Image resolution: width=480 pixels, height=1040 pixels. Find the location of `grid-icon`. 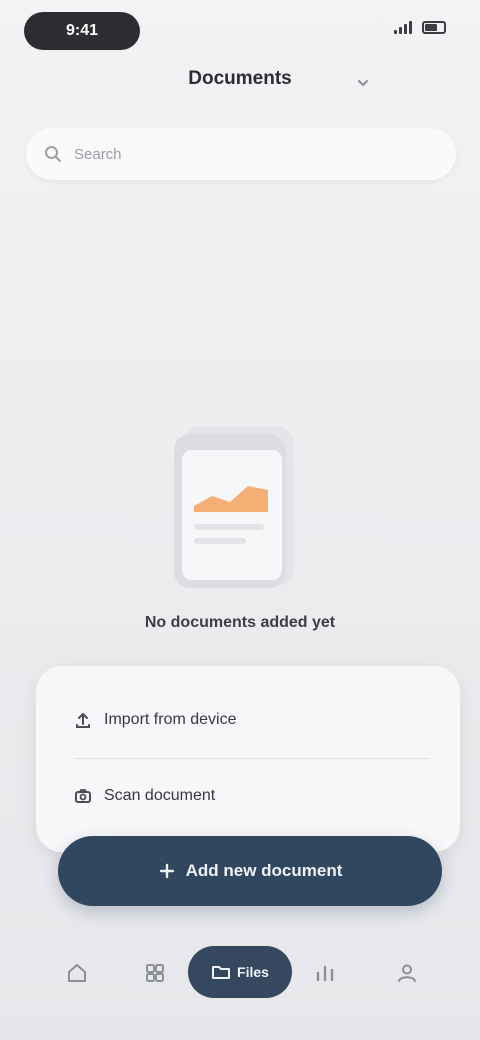

grid-icon is located at coordinates (155, 973).